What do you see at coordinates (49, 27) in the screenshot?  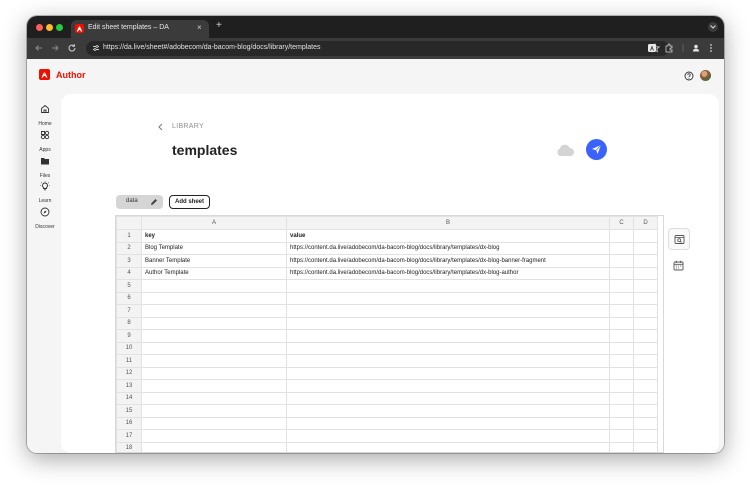 I see `minimize-window-button` at bounding box center [49, 27].